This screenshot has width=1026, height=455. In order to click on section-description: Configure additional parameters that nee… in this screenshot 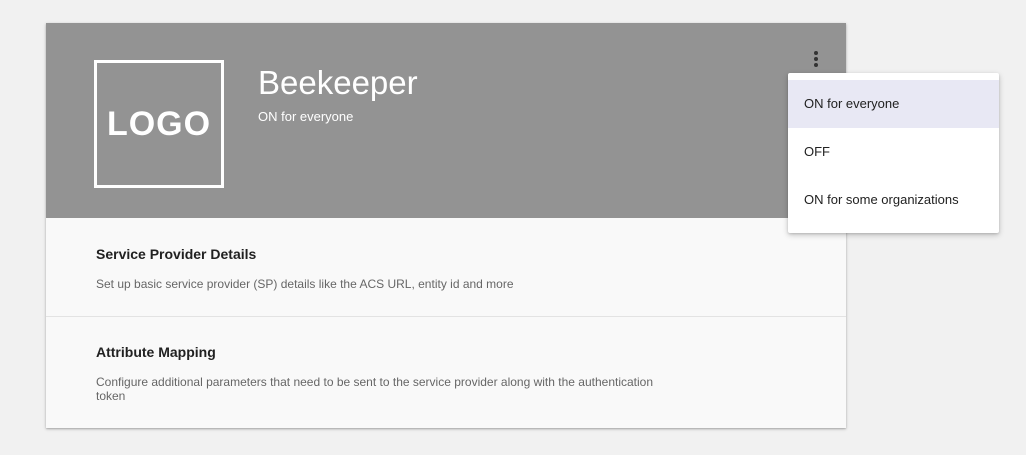, I will do `click(375, 389)`.